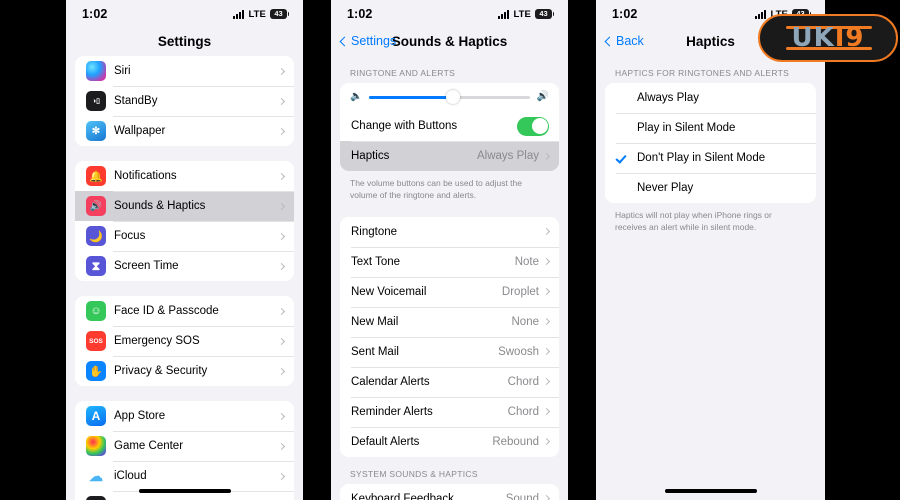 The width and height of the screenshot is (900, 500). I want to click on row-label: Default Alerts, so click(385, 441).